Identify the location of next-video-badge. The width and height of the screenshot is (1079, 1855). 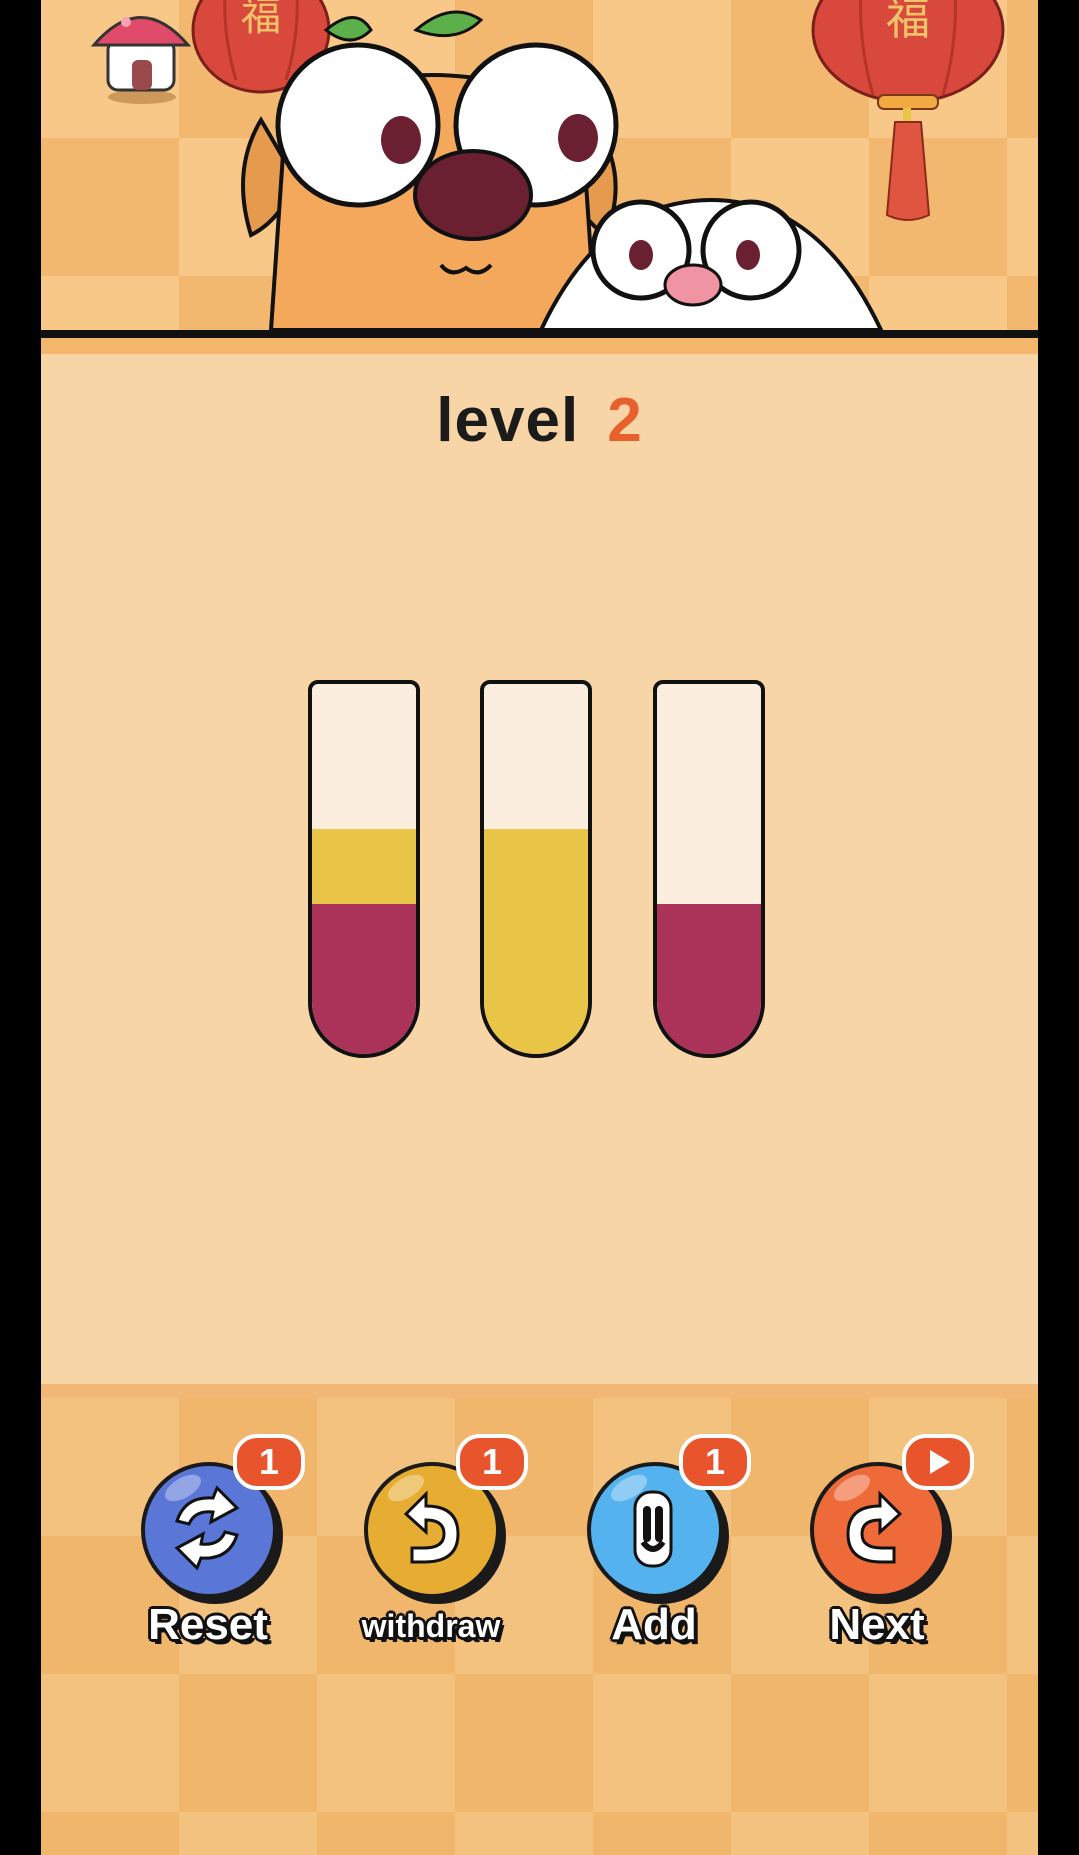
(938, 1462).